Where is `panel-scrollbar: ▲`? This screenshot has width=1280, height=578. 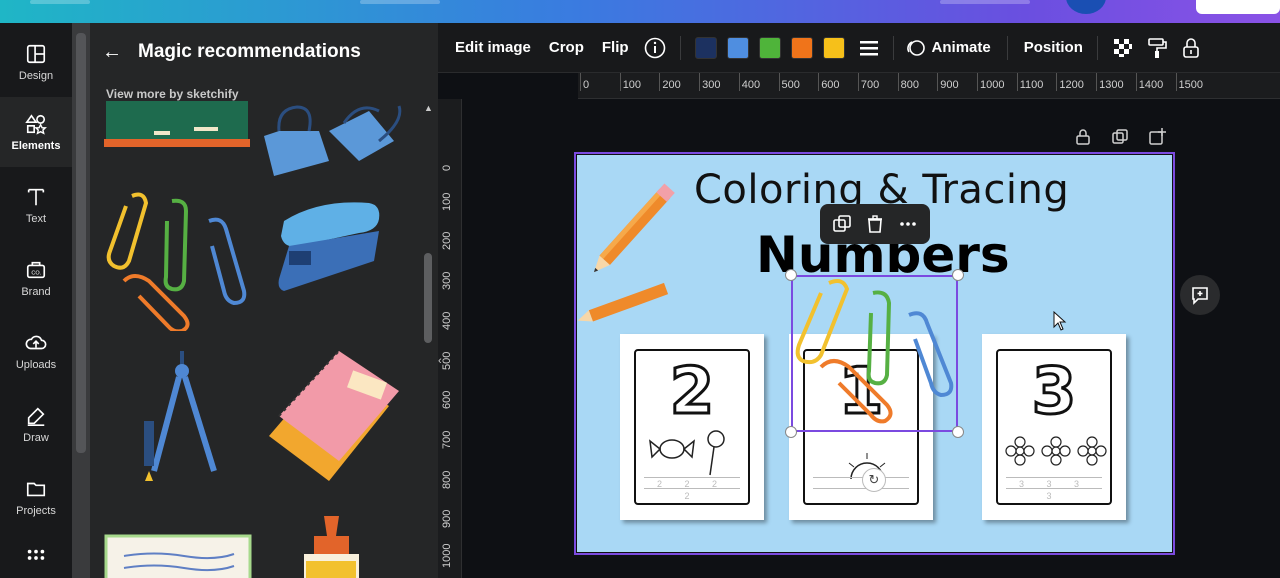 panel-scrollbar: ▲ is located at coordinates (428, 340).